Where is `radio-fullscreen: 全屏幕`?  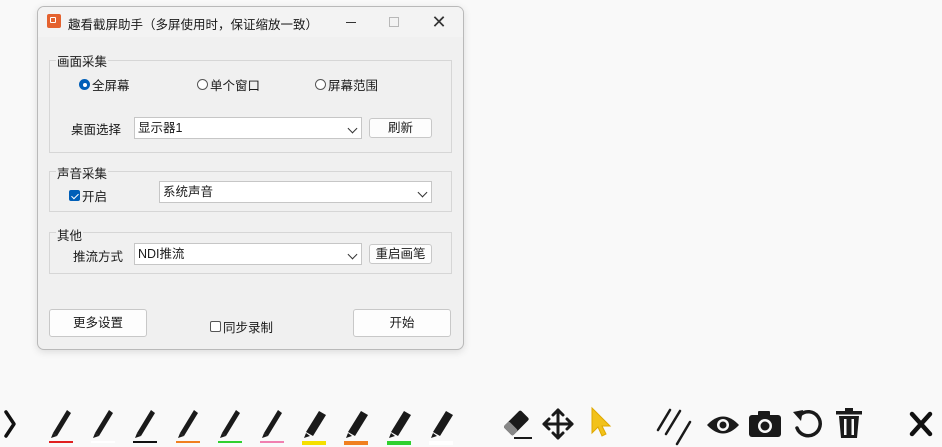 radio-fullscreen: 全屏幕 is located at coordinates (104, 84).